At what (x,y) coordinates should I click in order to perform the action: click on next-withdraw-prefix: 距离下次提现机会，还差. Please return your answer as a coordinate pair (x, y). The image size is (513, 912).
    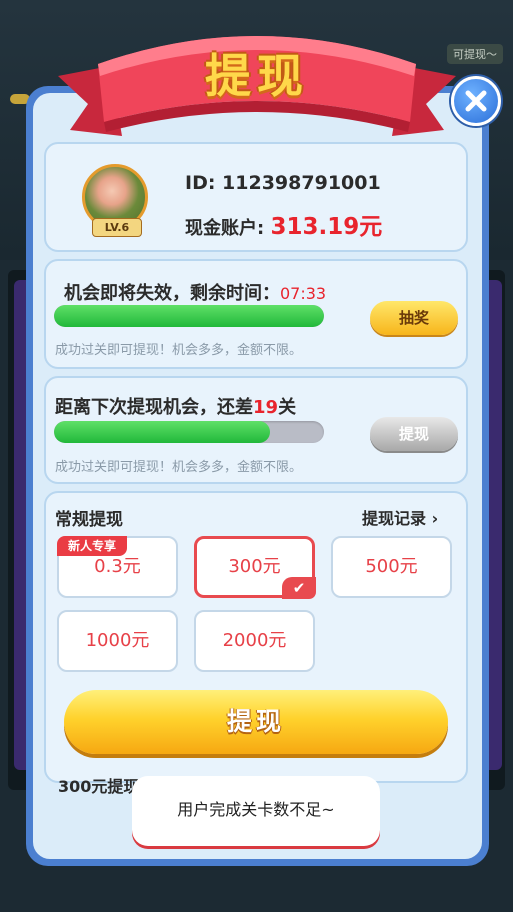
    Looking at the image, I should click on (154, 407).